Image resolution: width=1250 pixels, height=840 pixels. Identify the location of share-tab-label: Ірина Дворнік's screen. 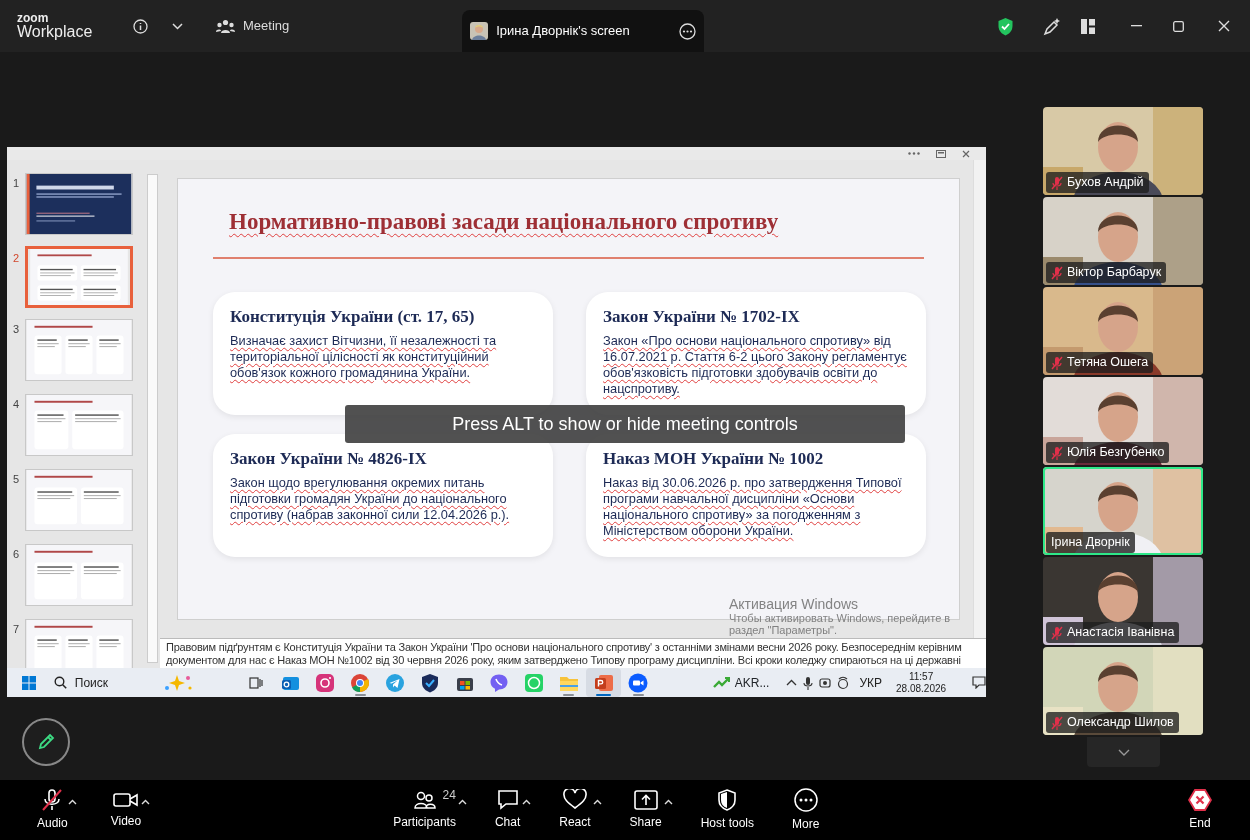
(563, 31).